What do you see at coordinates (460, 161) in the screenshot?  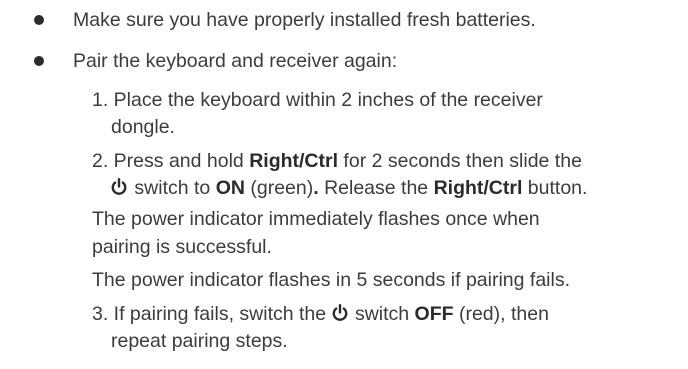 I see `step-2-text: for 2 seconds then slide the` at bounding box center [460, 161].